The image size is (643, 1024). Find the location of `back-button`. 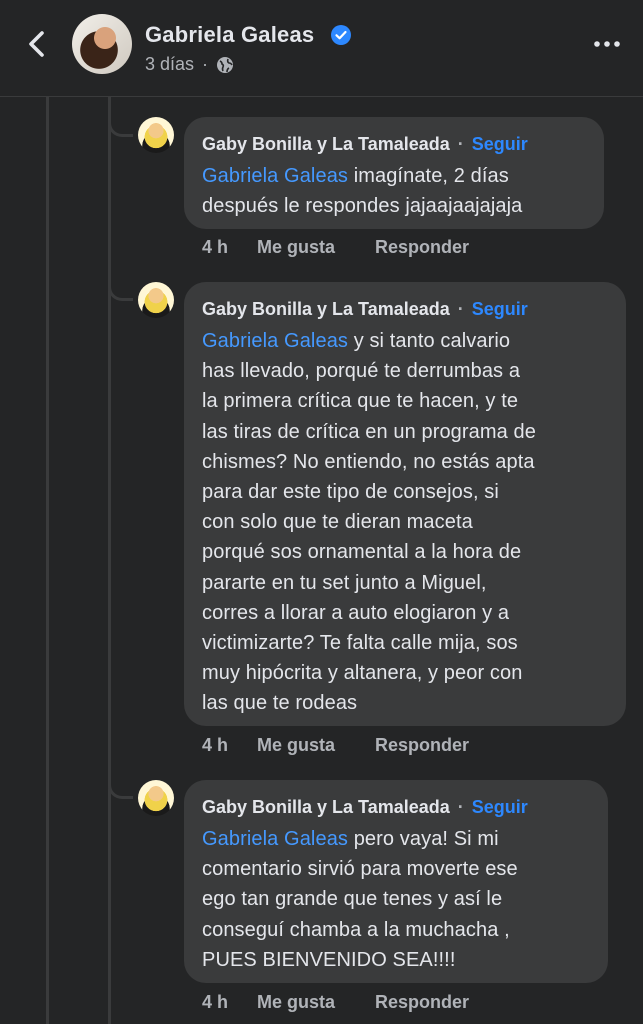

back-button is located at coordinates (36, 44).